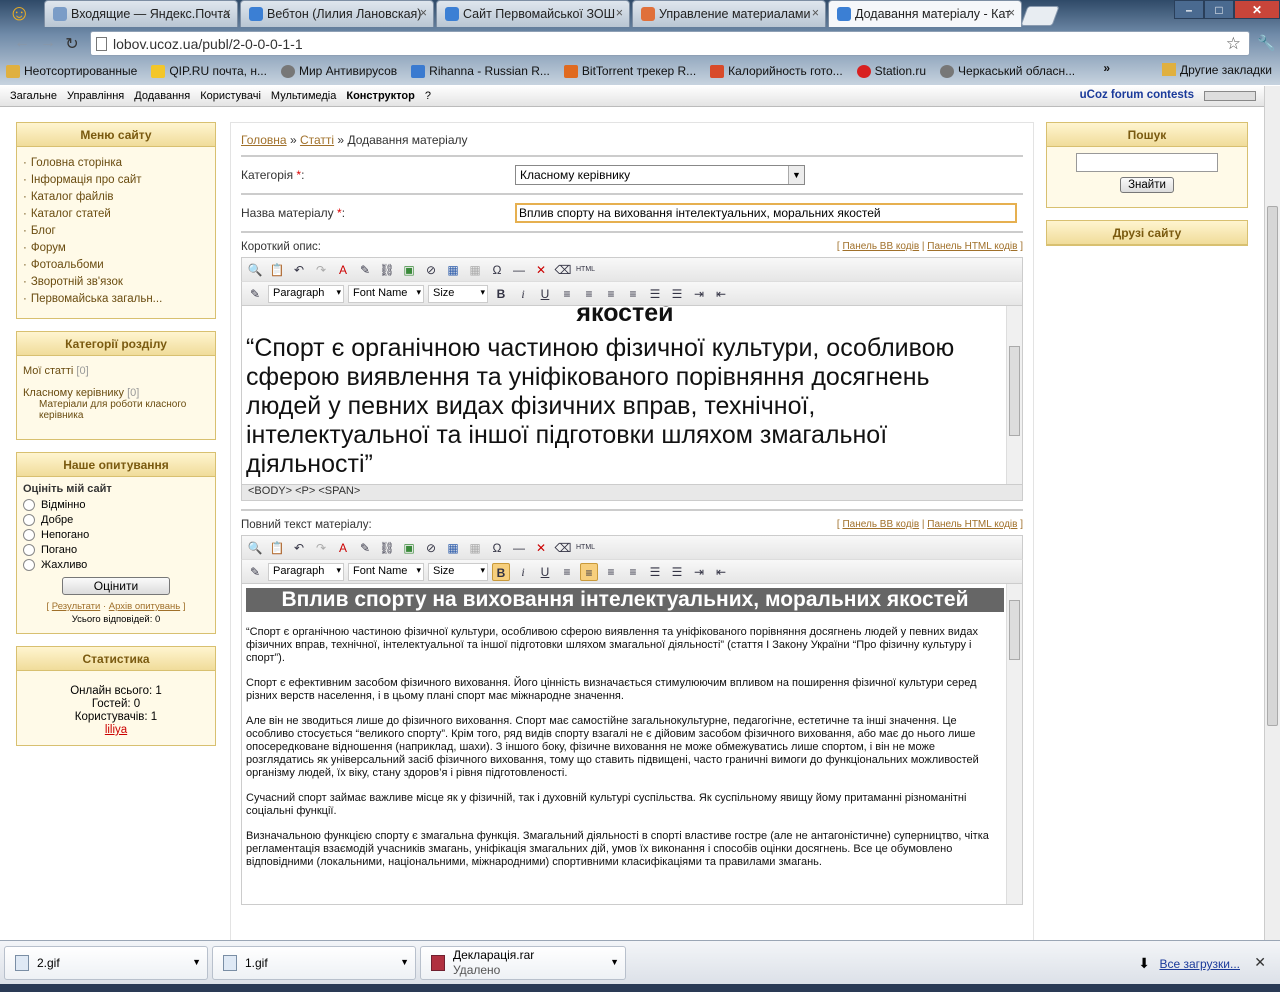  Describe the element at coordinates (1217, 70) in the screenshot. I see `other-bookmarks: Другие закладки` at that location.